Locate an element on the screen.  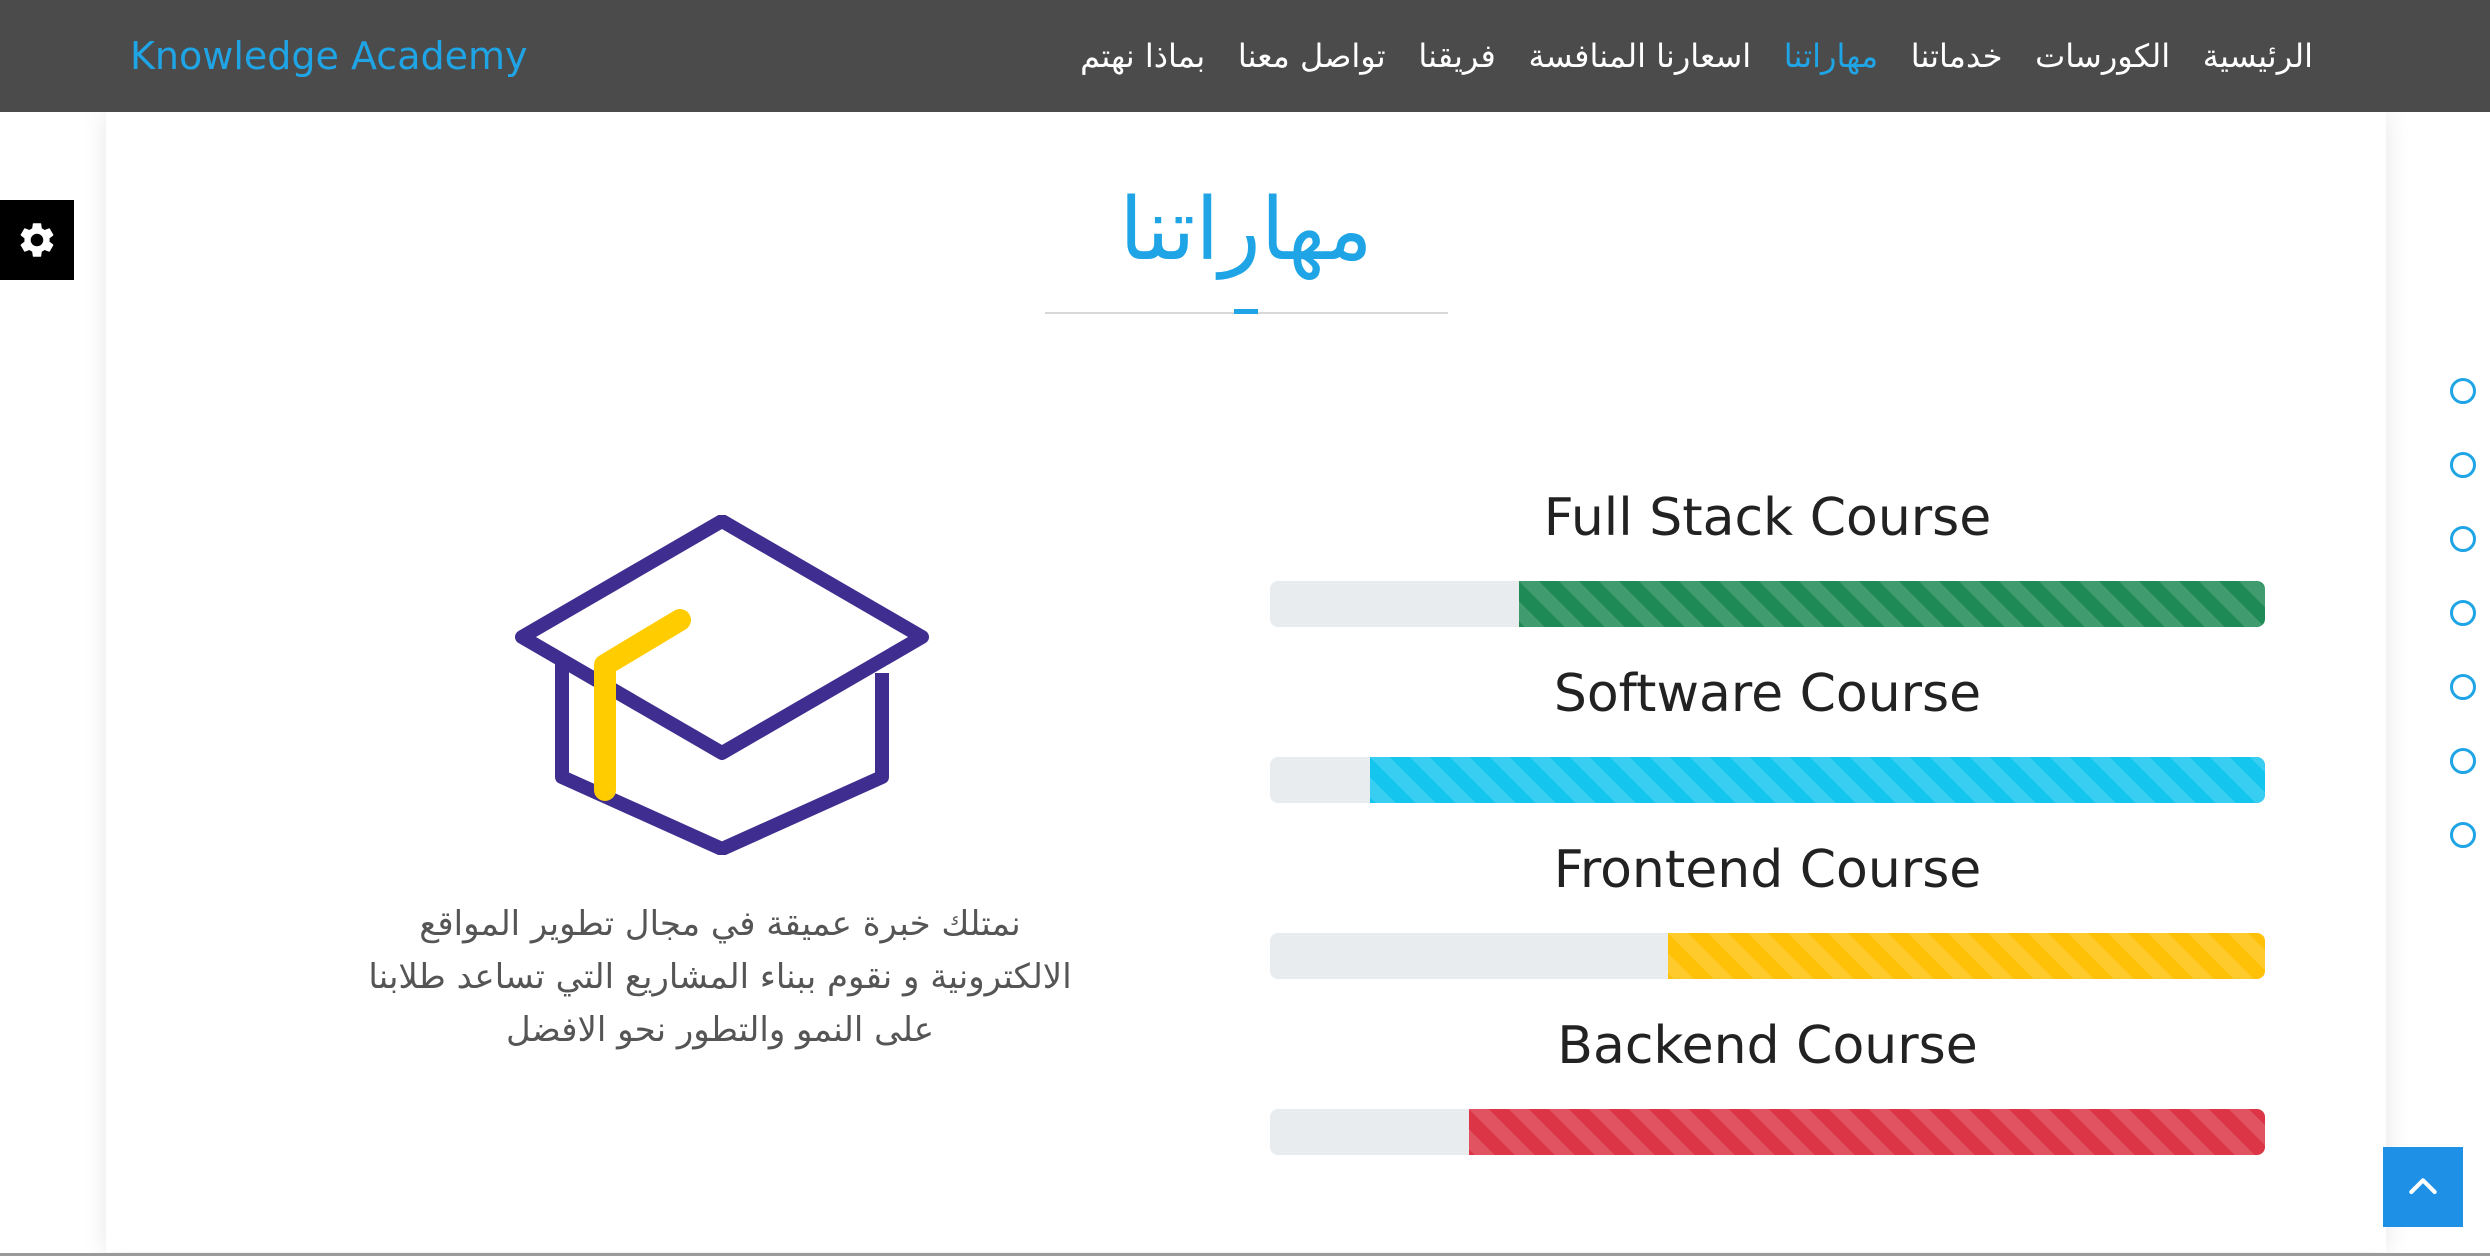
skill-bar-backend is located at coordinates (1767, 1132).